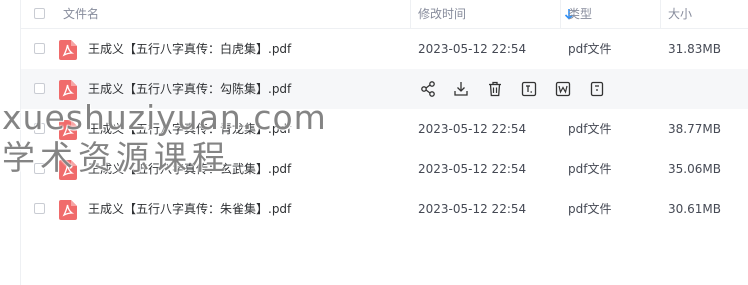  I want to click on column-header-name: 文件名, so click(81, 14).